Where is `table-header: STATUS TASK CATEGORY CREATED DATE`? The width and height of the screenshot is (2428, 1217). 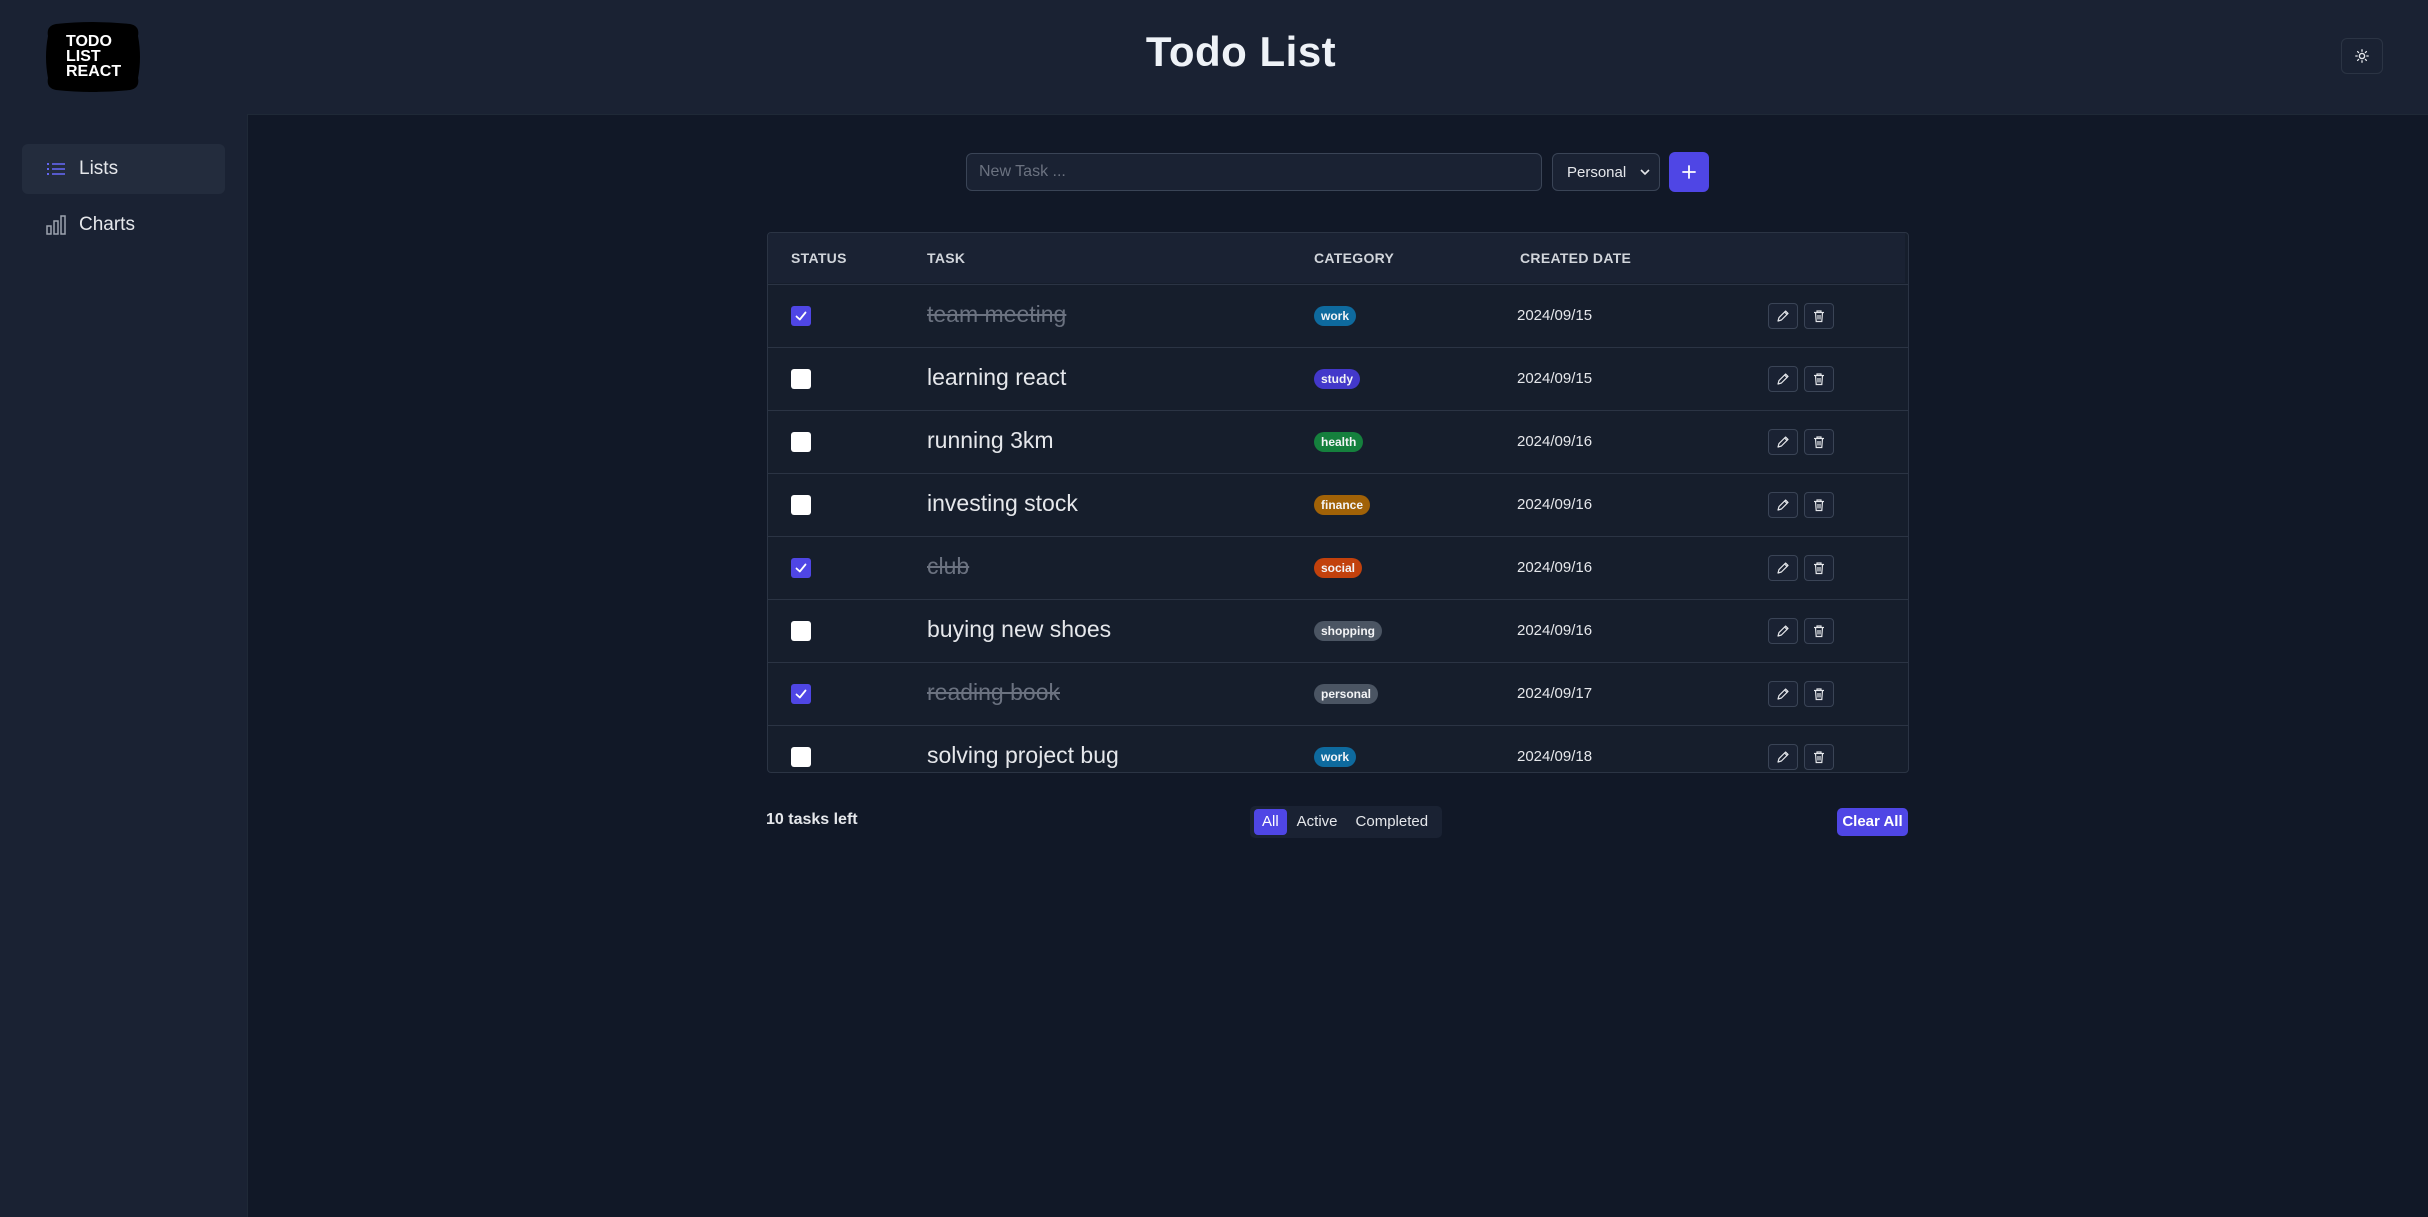 table-header: STATUS TASK CATEGORY CREATED DATE is located at coordinates (1336, 258).